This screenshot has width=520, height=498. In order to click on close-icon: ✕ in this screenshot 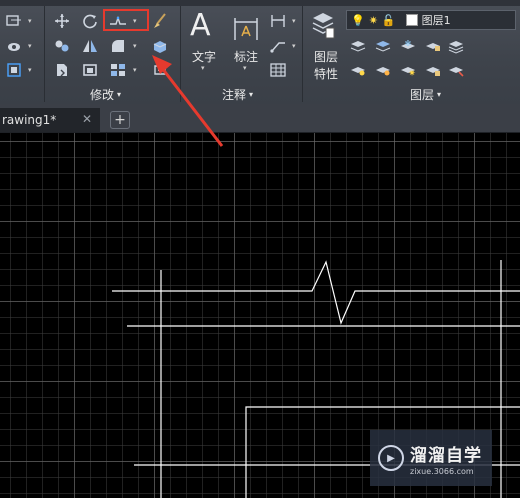, I will do `click(87, 119)`.